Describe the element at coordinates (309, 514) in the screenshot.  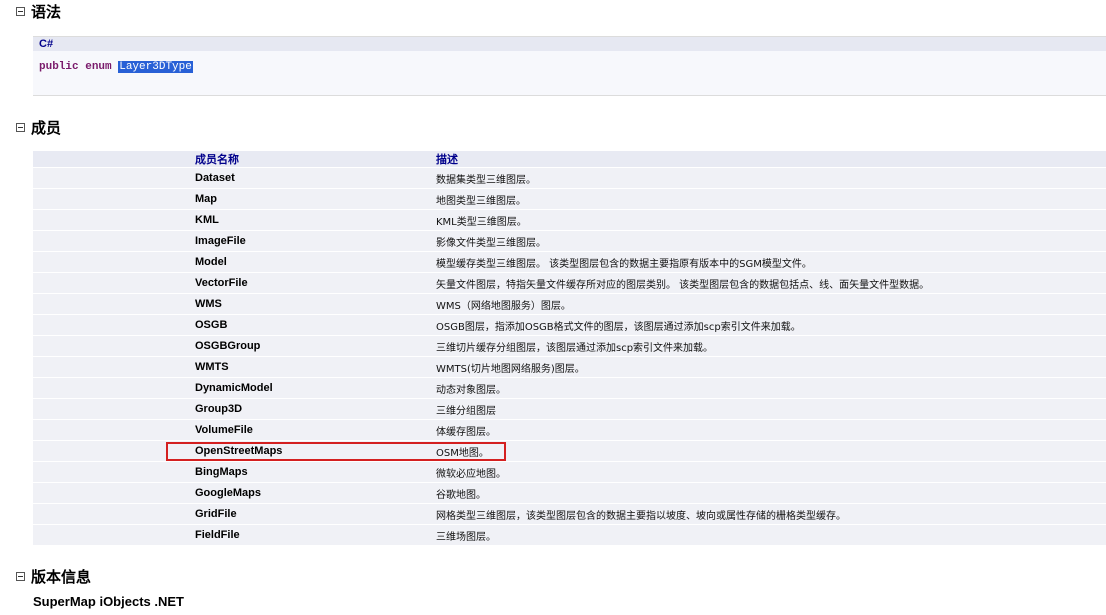
I see `member-name: GridFile` at that location.